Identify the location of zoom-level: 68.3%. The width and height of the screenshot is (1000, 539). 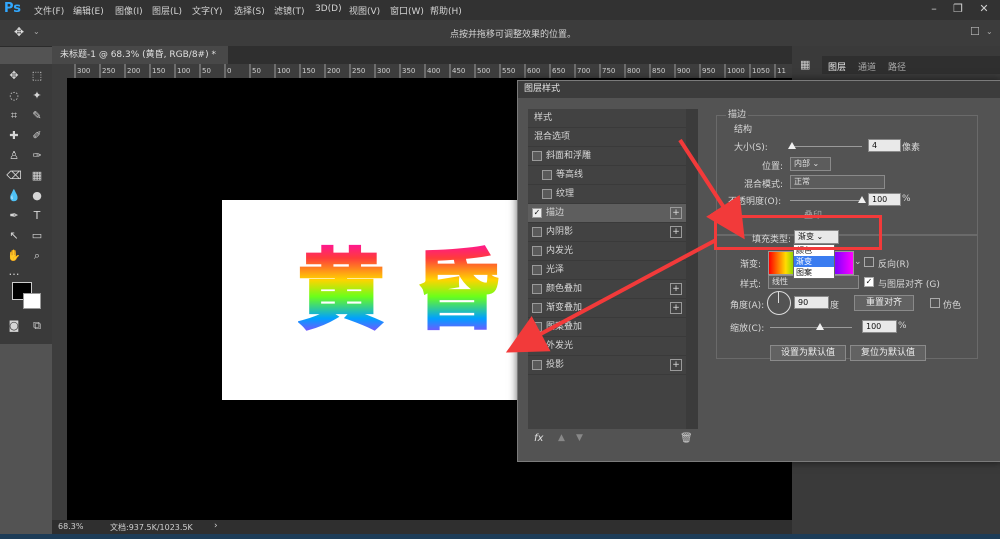
(70, 526).